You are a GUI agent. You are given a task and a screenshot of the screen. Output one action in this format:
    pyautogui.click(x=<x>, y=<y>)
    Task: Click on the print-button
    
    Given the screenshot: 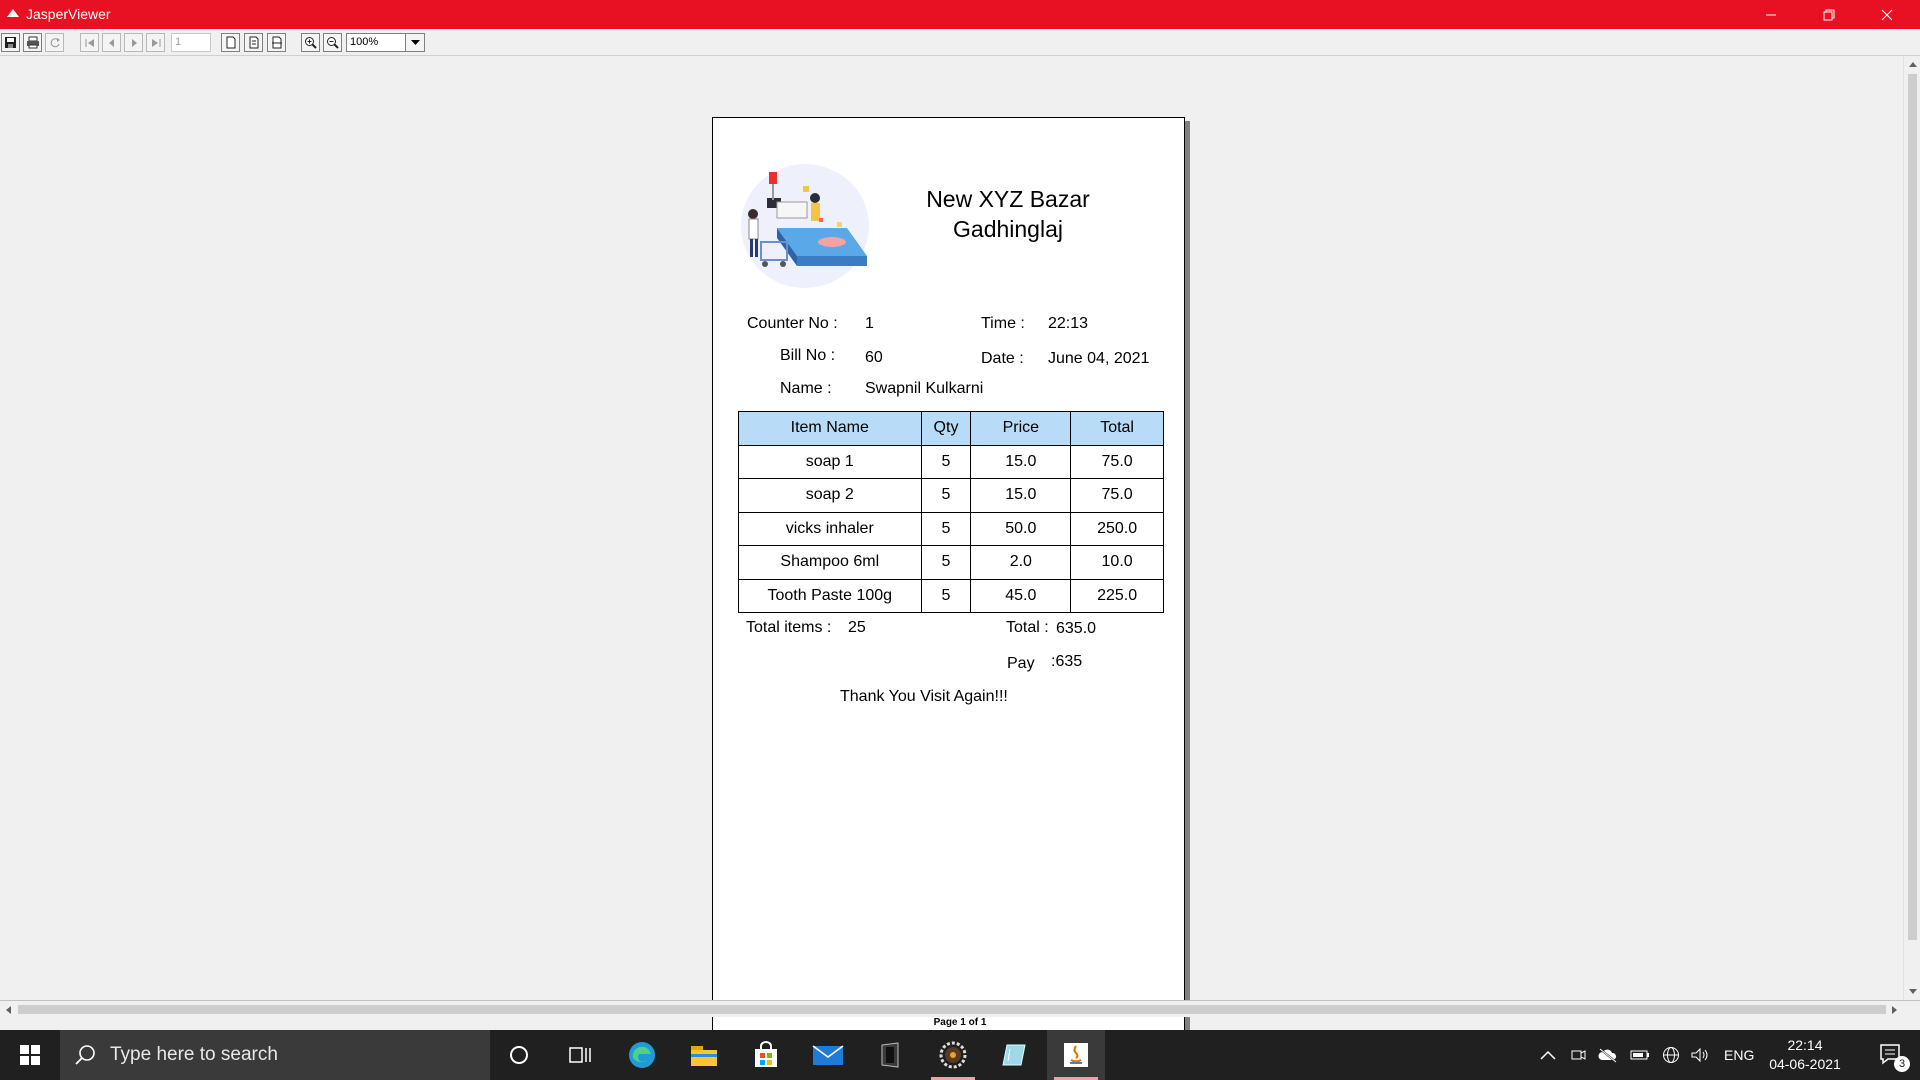 What is the action you would take?
    pyautogui.click(x=32, y=42)
    